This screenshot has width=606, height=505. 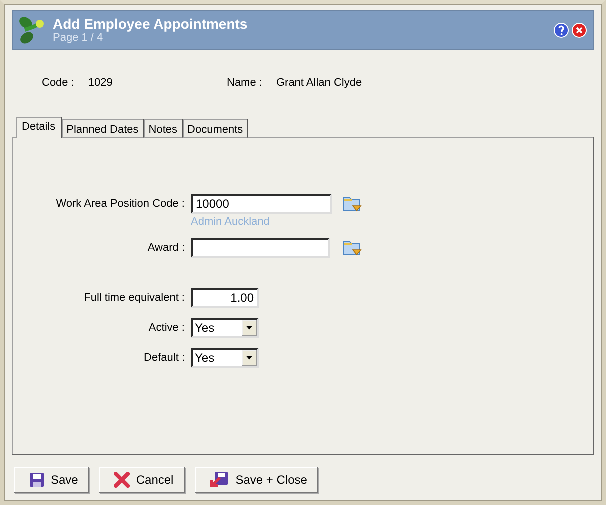 What do you see at coordinates (579, 30) in the screenshot?
I see `close-icon` at bounding box center [579, 30].